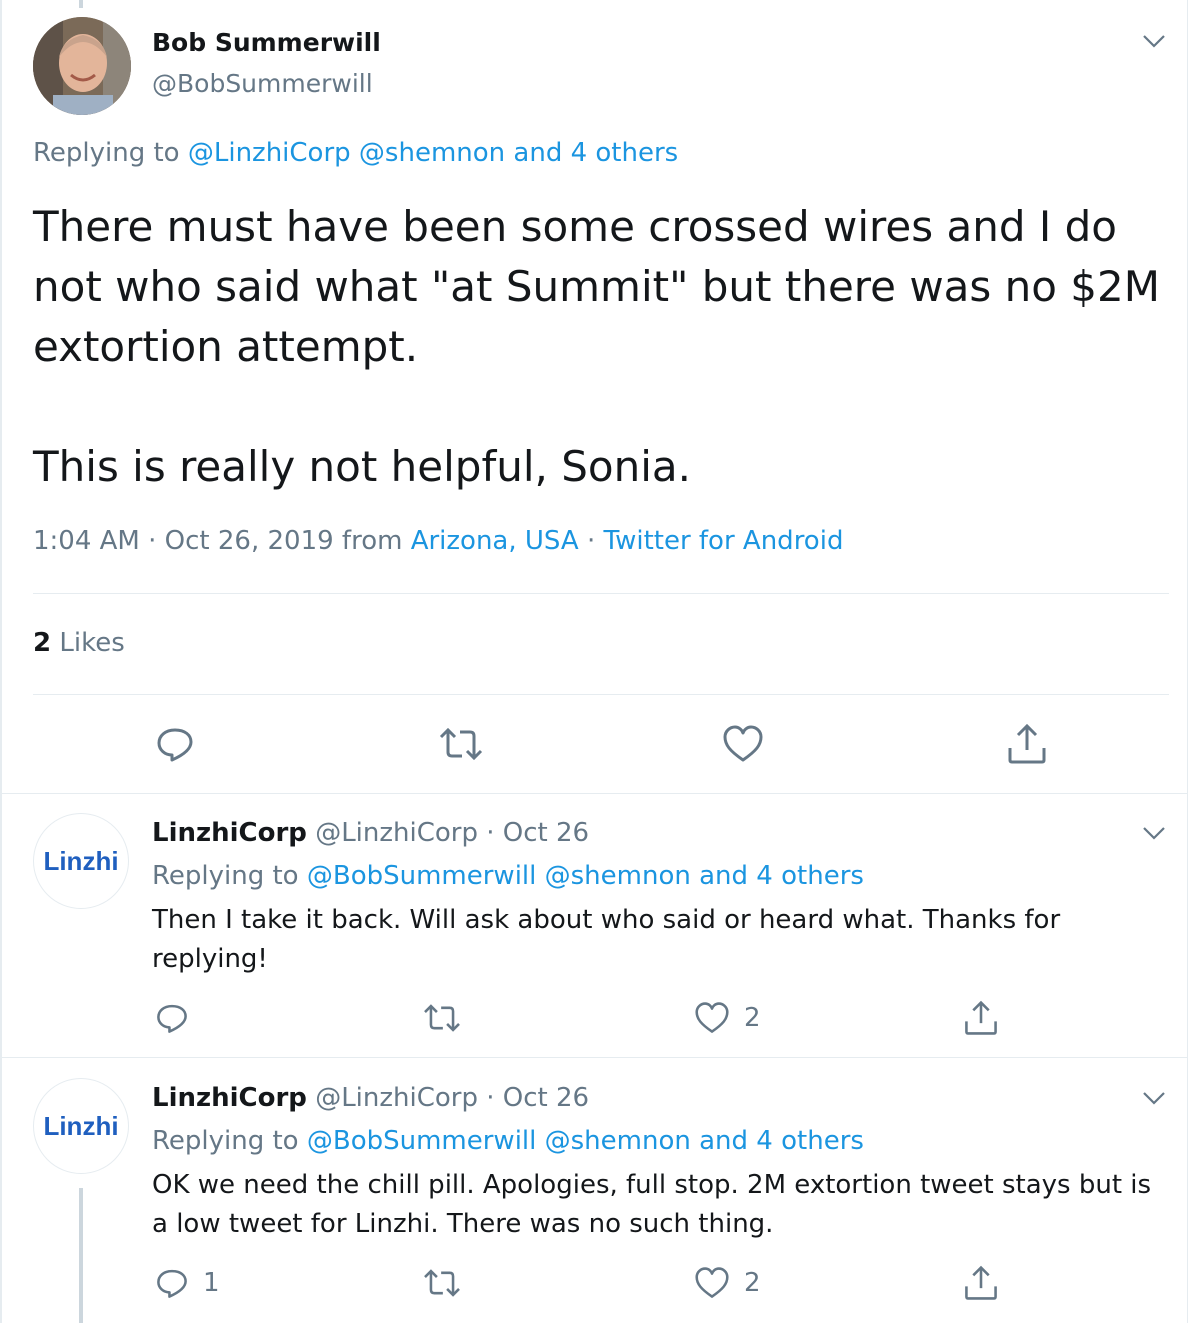 Image resolution: width=1188 pixels, height=1323 pixels. I want to click on location-link: Arizona, USA, so click(495, 541).